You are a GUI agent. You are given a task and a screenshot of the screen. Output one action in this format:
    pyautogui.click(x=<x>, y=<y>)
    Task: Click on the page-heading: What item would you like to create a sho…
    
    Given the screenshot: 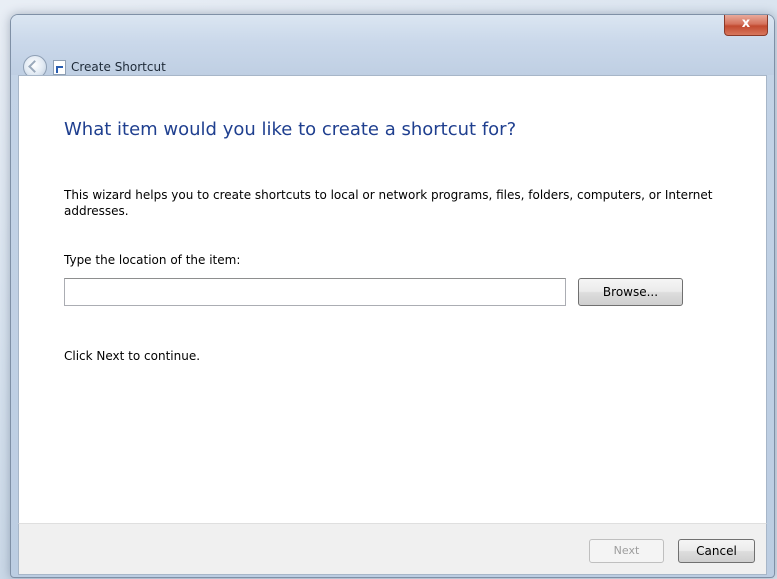 What is the action you would take?
    pyautogui.click(x=290, y=129)
    